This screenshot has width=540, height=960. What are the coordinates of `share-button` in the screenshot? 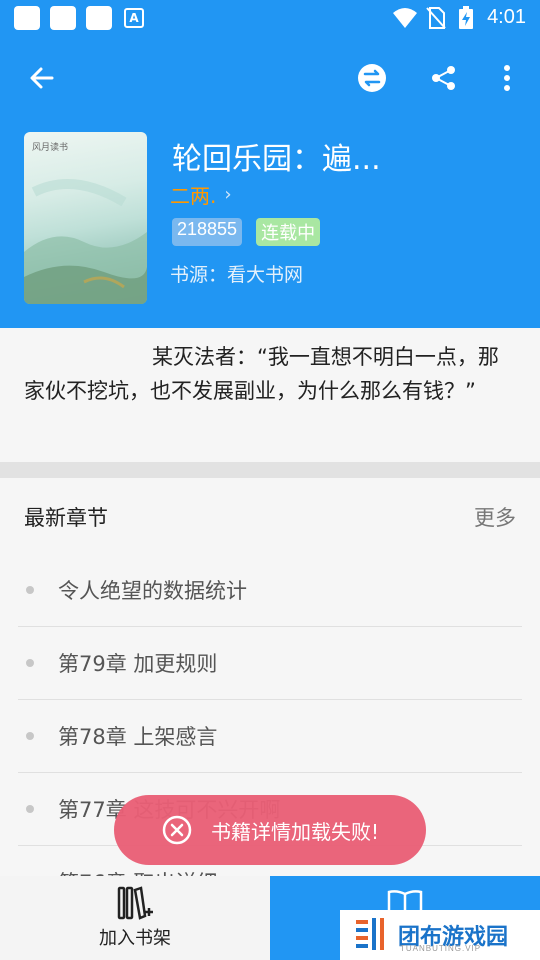 It's located at (444, 78).